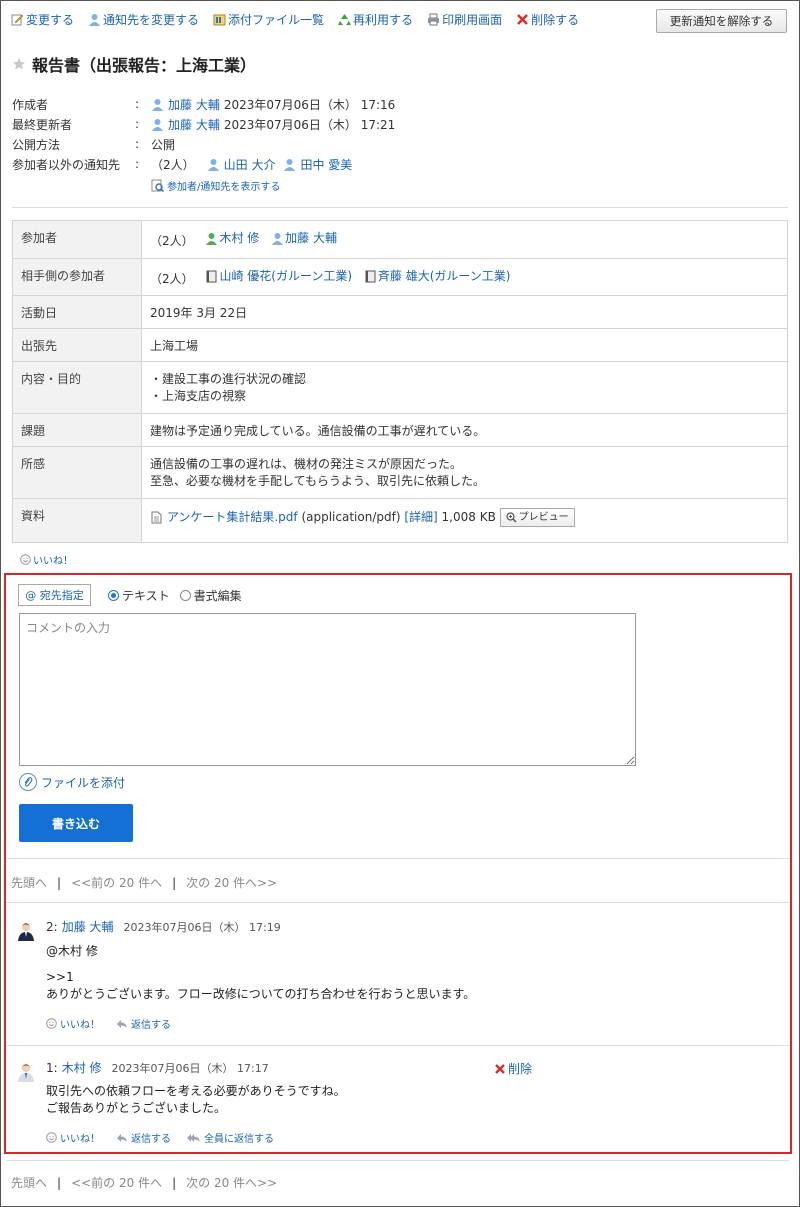 The height and width of the screenshot is (1207, 800). Describe the element at coordinates (327, 689) in the screenshot. I see `comment-input` at that location.